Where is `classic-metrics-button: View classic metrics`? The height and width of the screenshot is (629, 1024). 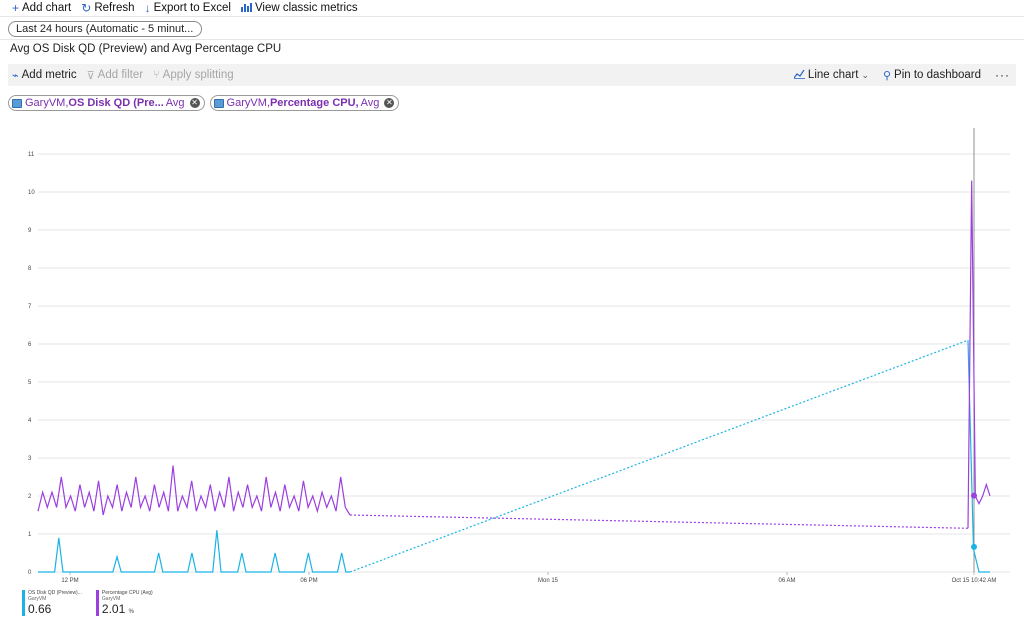 classic-metrics-button: View classic metrics is located at coordinates (299, 8).